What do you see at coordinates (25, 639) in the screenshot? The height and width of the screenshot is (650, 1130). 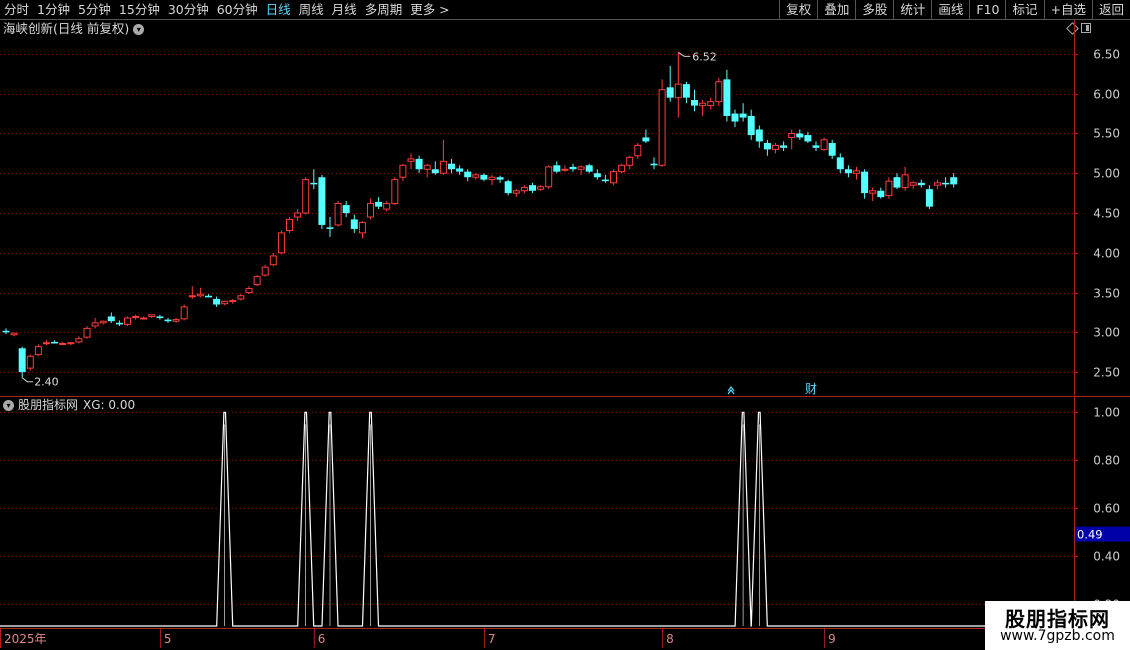 I see `x-tick-label: 2025年` at bounding box center [25, 639].